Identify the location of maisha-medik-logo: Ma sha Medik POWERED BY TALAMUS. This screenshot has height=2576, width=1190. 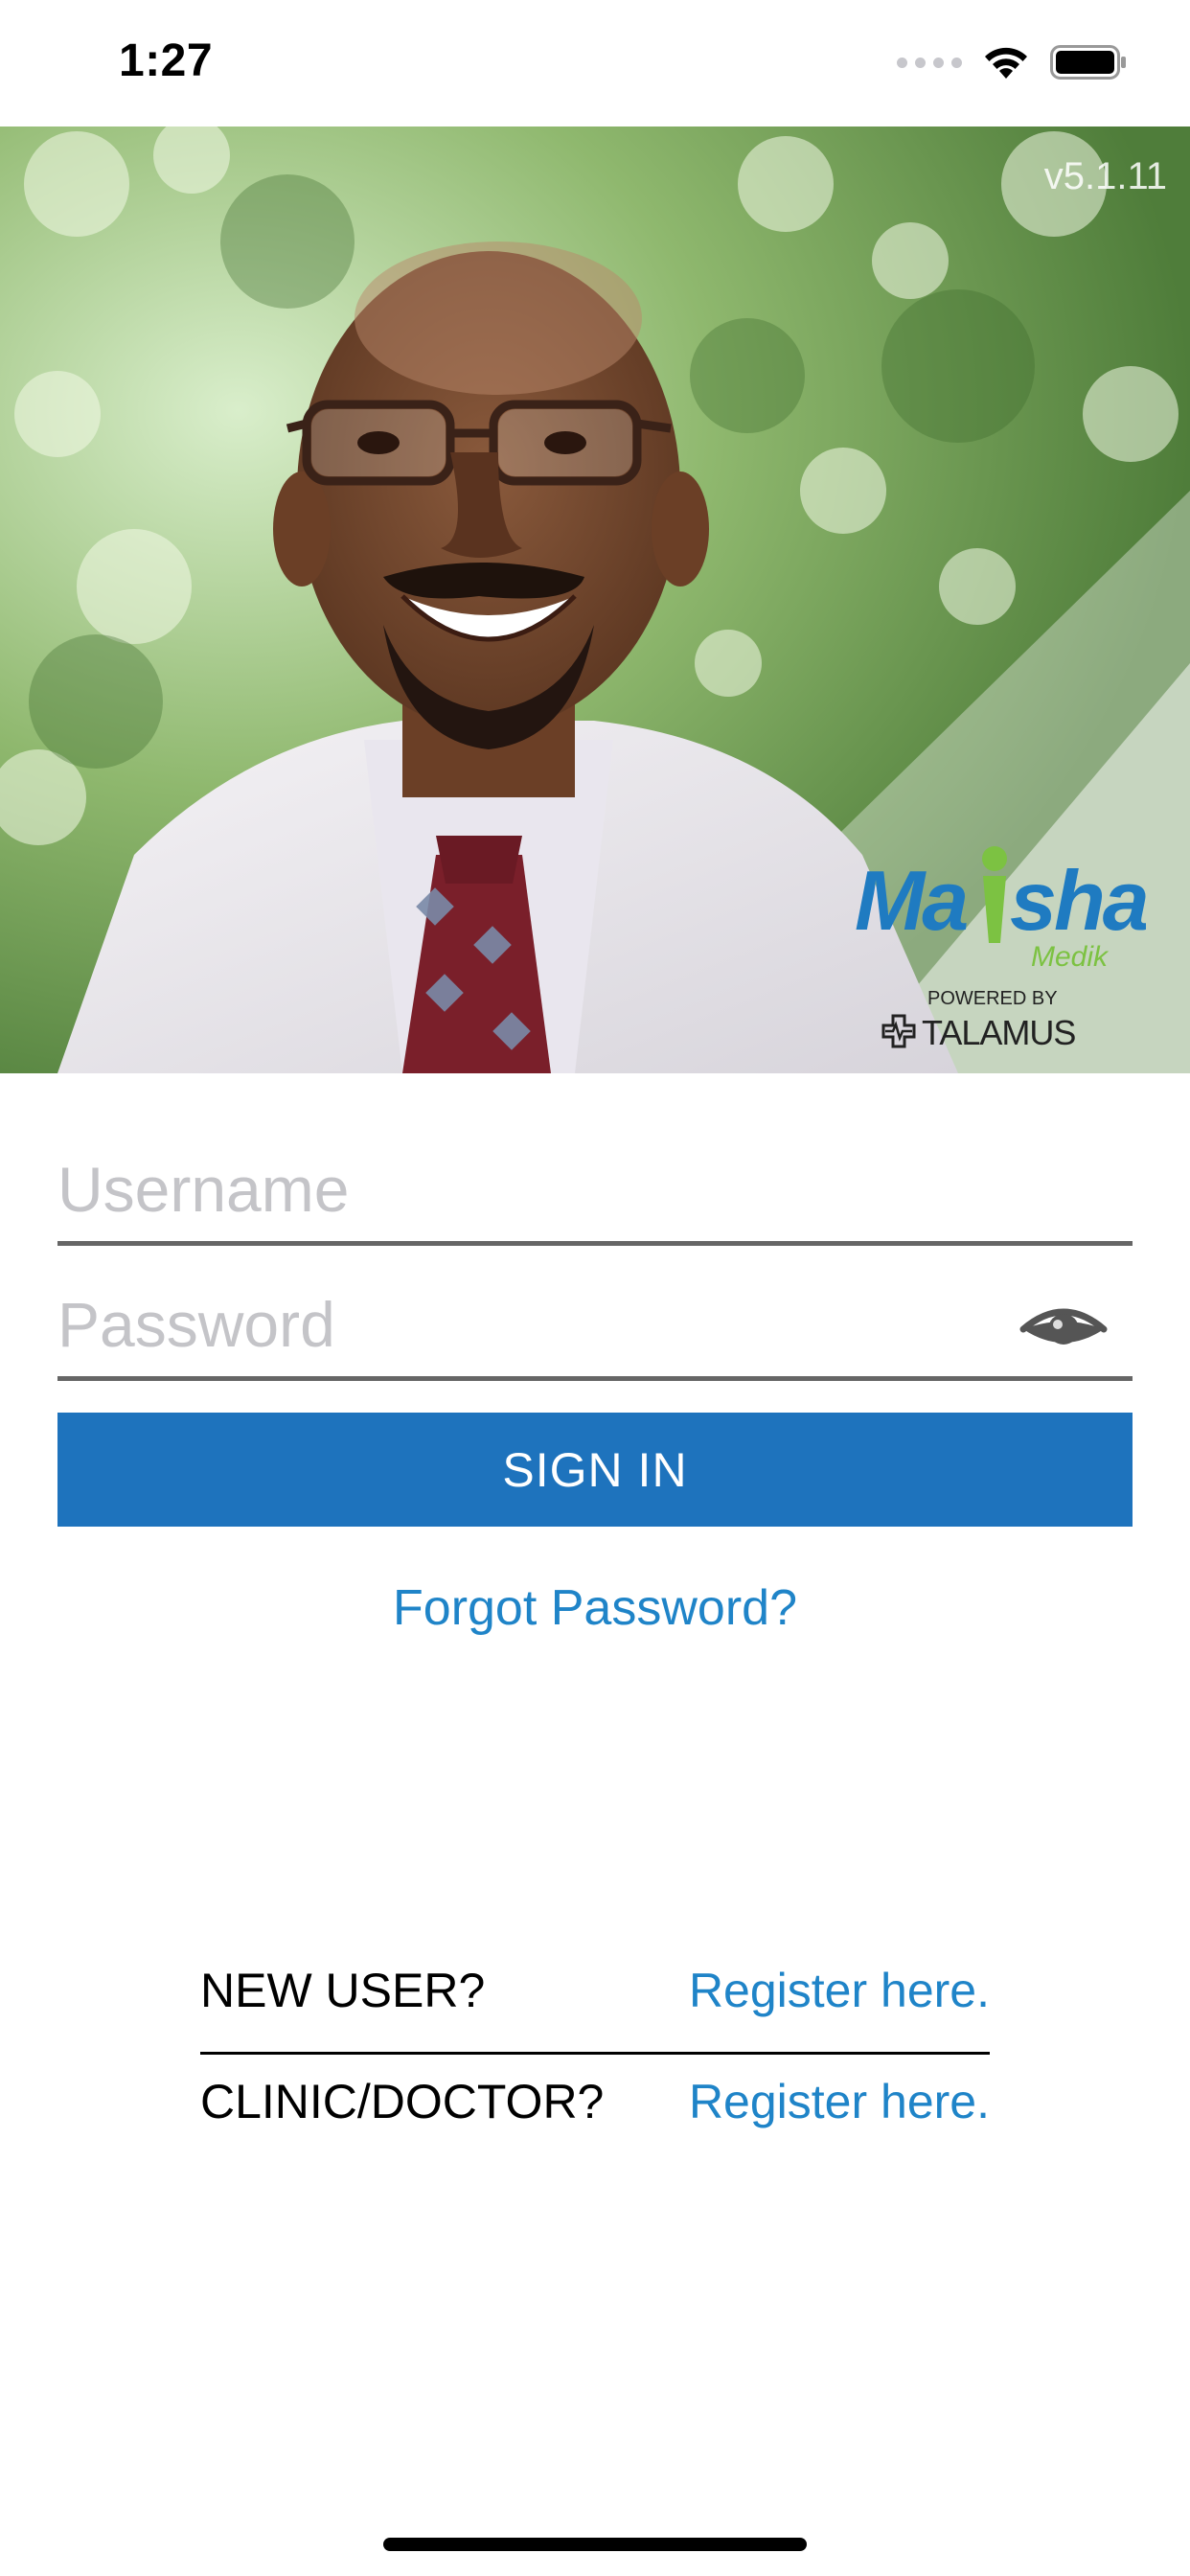
(1001, 949).